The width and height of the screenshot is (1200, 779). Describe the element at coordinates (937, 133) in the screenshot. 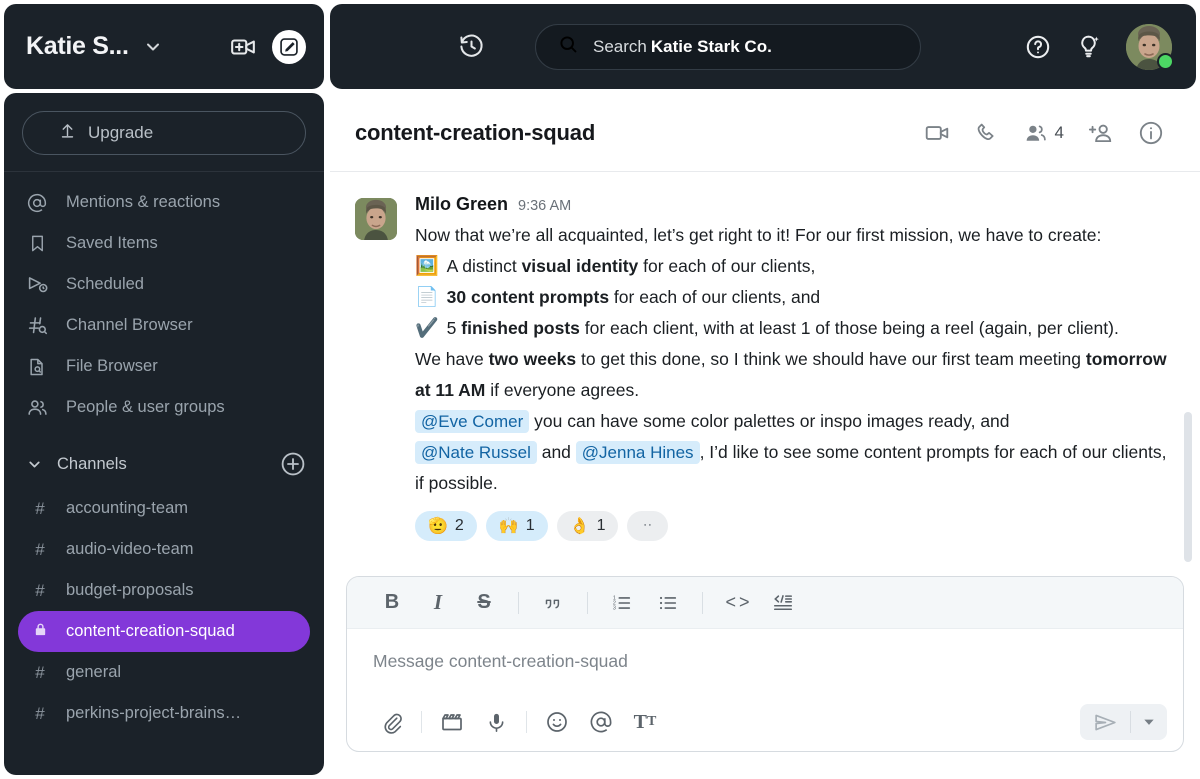

I see `video-camera-icon` at that location.